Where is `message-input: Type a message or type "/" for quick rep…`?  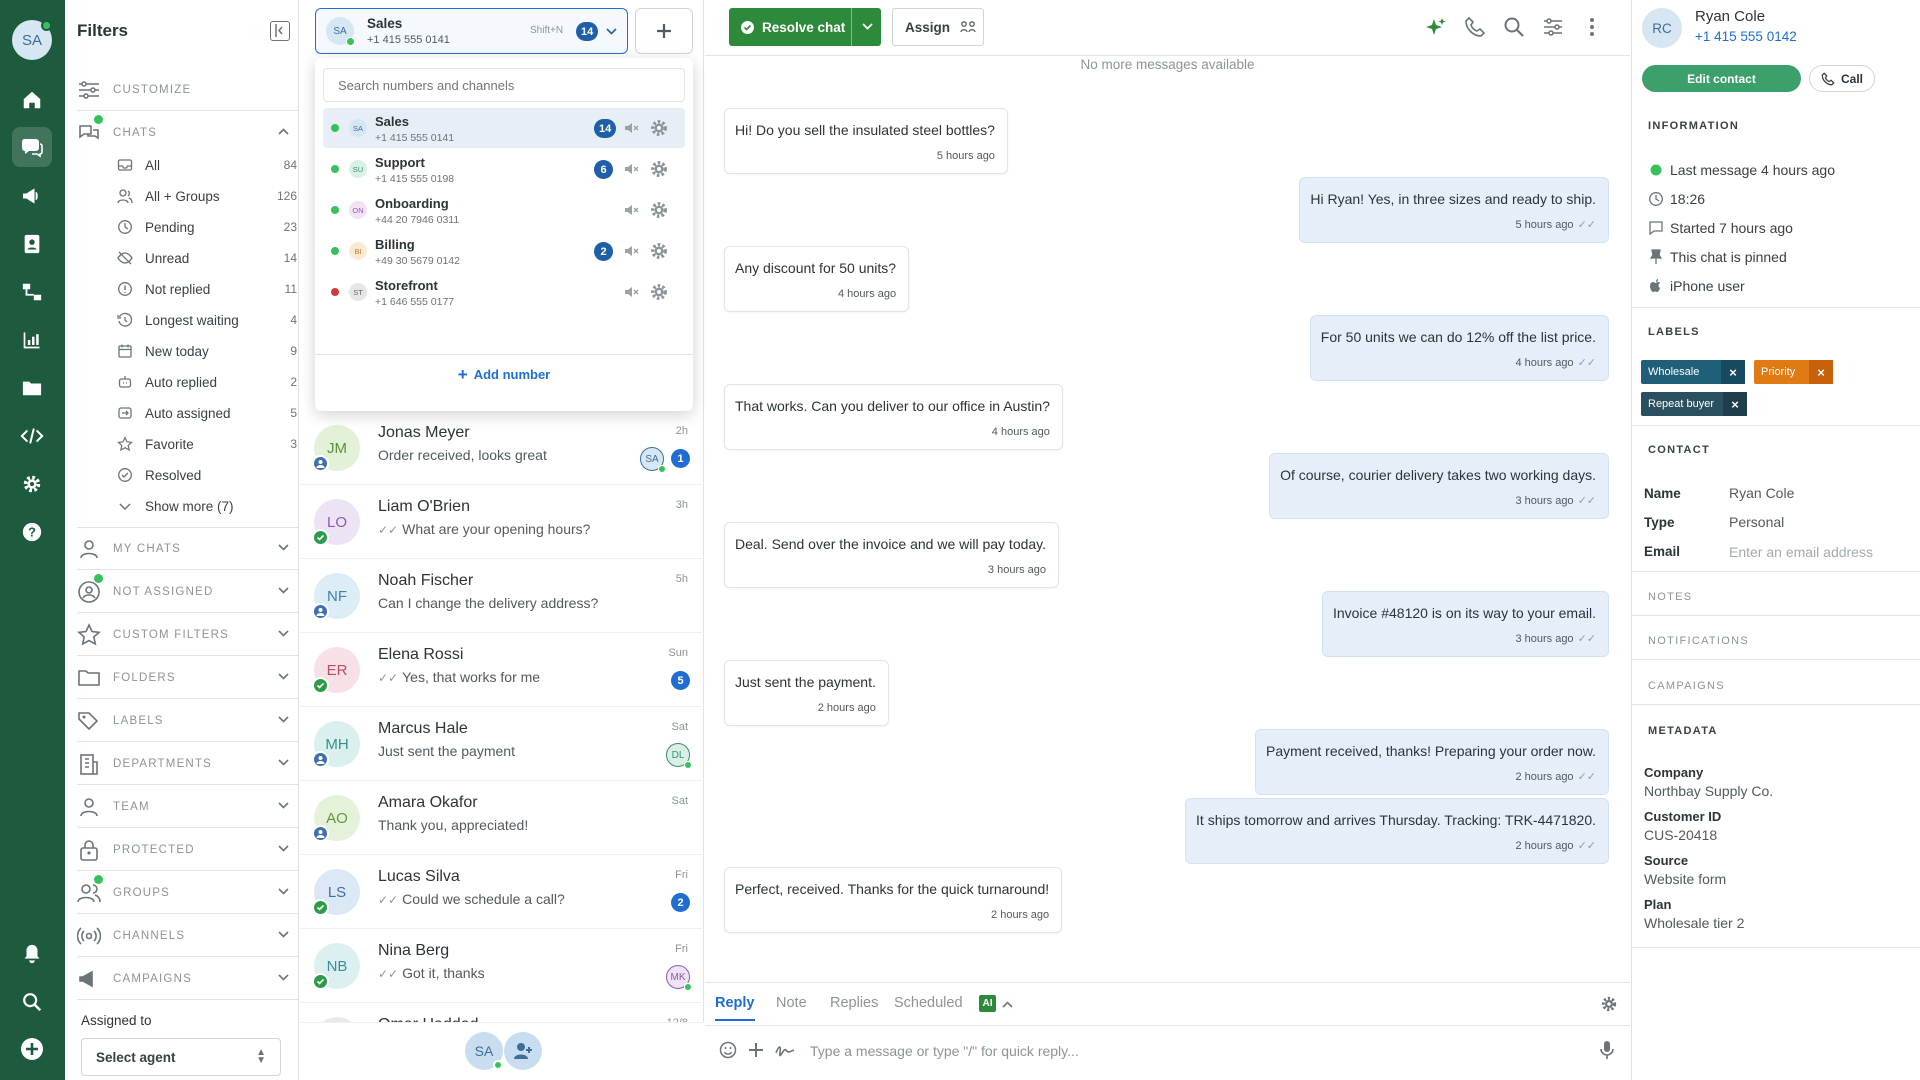
message-input: Type a message or type "/" for quick rep… is located at coordinates (1110, 1051).